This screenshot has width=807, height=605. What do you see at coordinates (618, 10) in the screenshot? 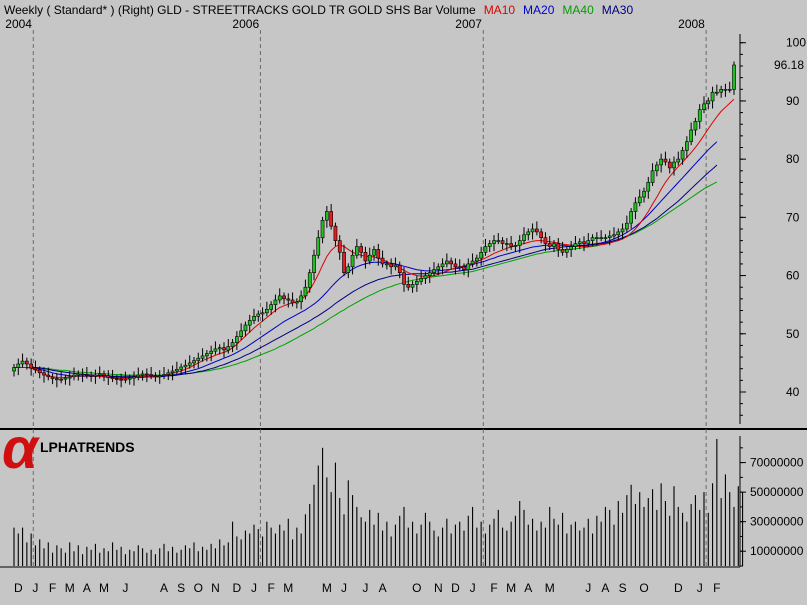
I see `title-part: MA30` at bounding box center [618, 10].